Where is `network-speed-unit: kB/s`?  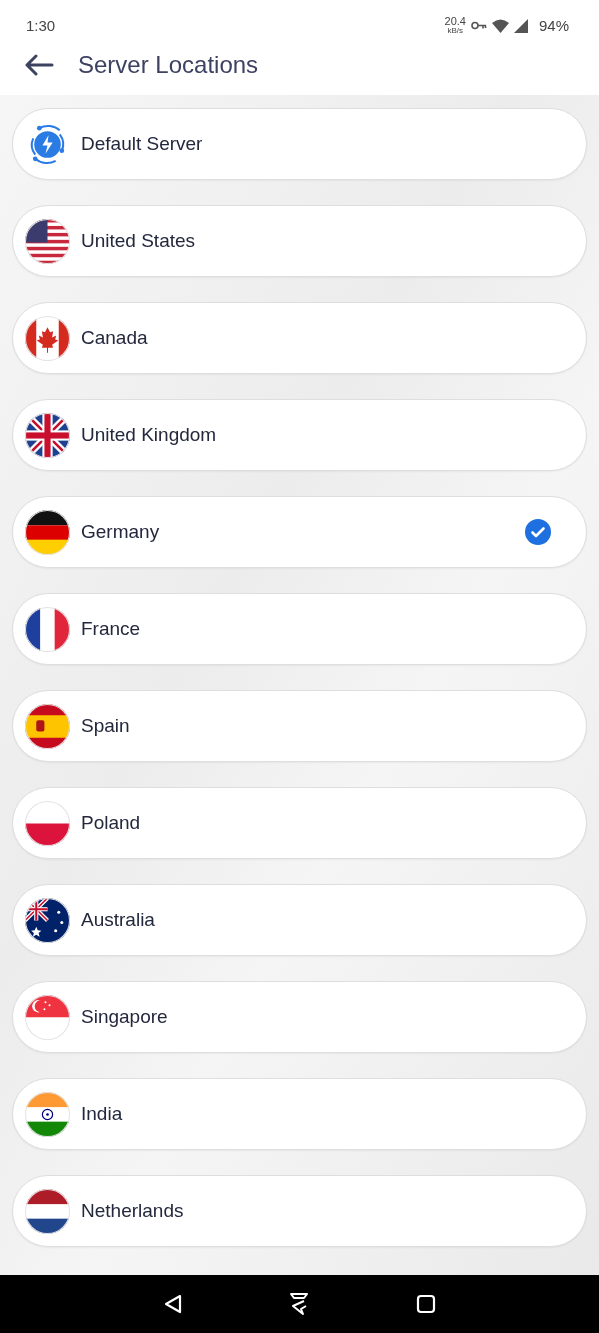
network-speed-unit: kB/s is located at coordinates (455, 31).